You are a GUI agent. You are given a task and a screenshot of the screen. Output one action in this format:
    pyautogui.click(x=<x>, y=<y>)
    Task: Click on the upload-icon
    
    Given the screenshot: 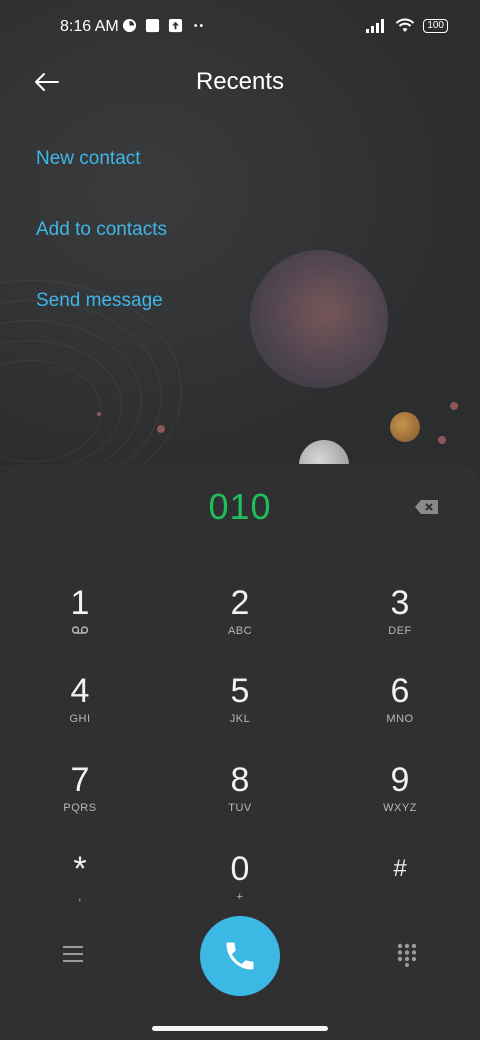 What is the action you would take?
    pyautogui.click(x=175, y=25)
    